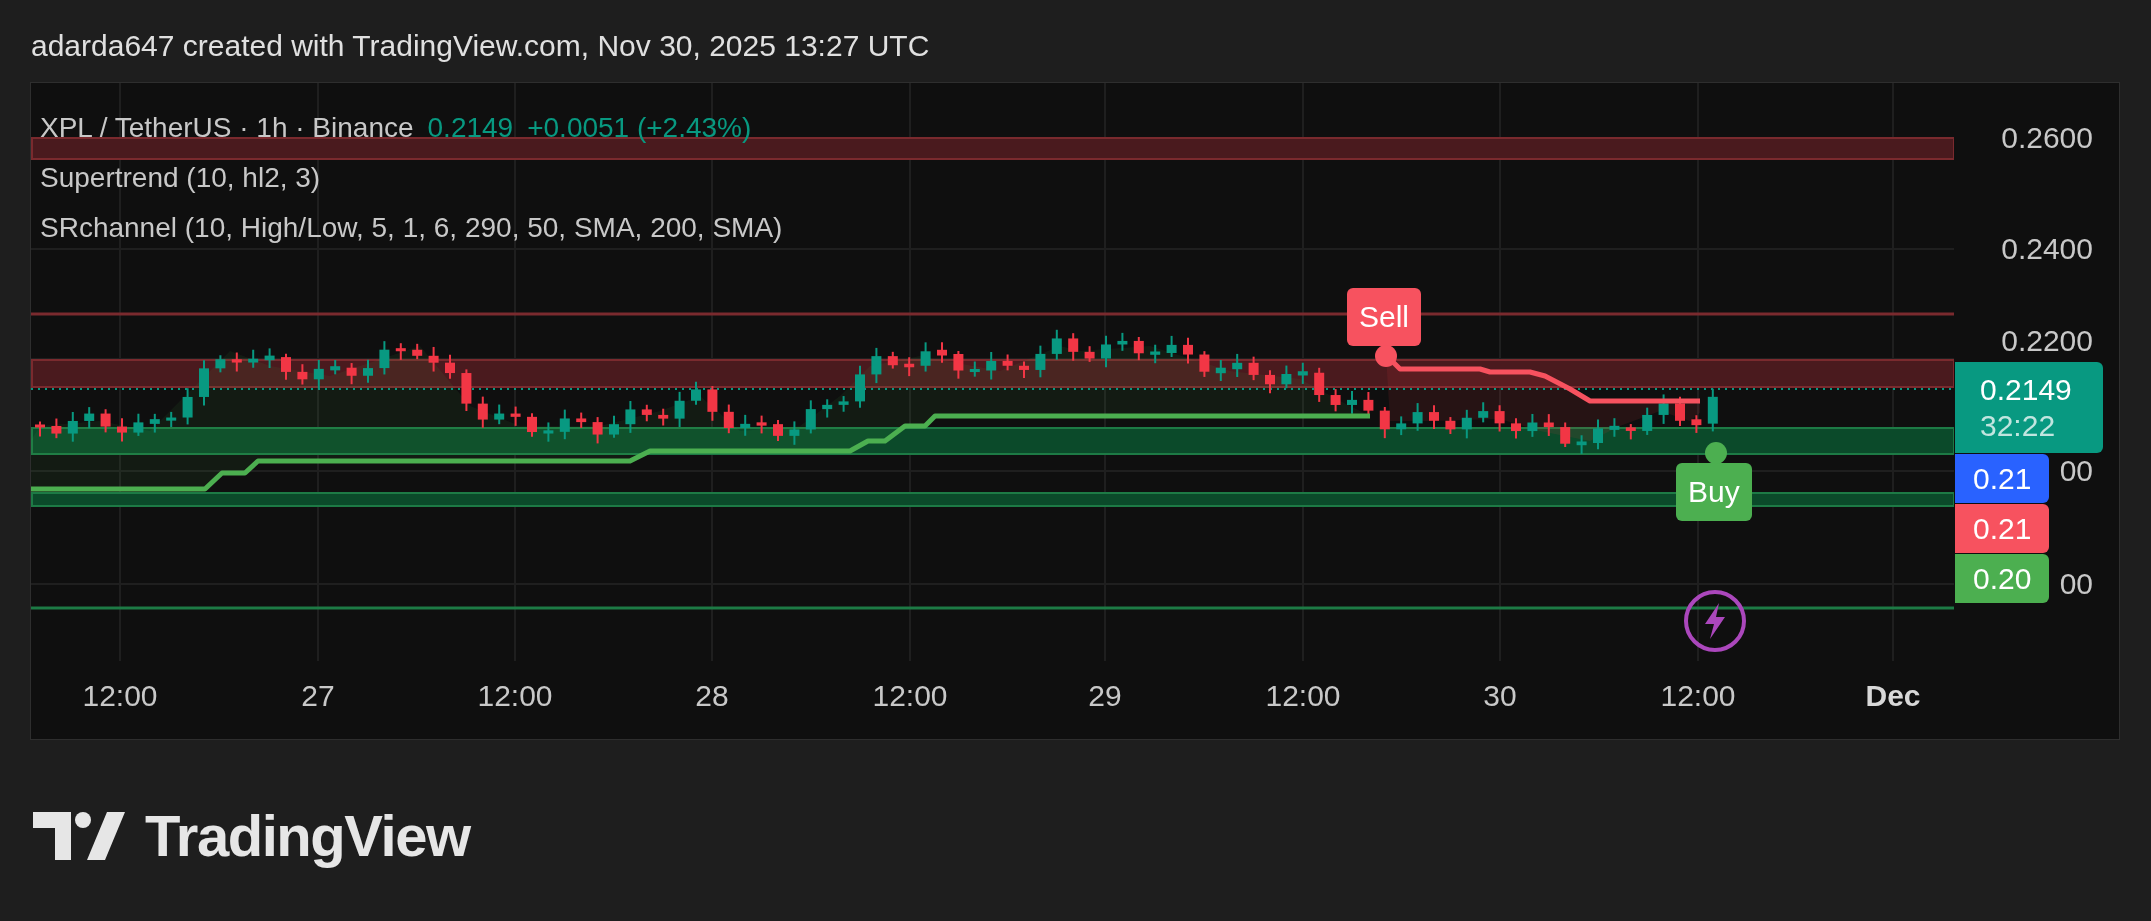 The width and height of the screenshot is (2151, 921). What do you see at coordinates (2002, 578) in the screenshot?
I see `price-tag-value: 0.20` at bounding box center [2002, 578].